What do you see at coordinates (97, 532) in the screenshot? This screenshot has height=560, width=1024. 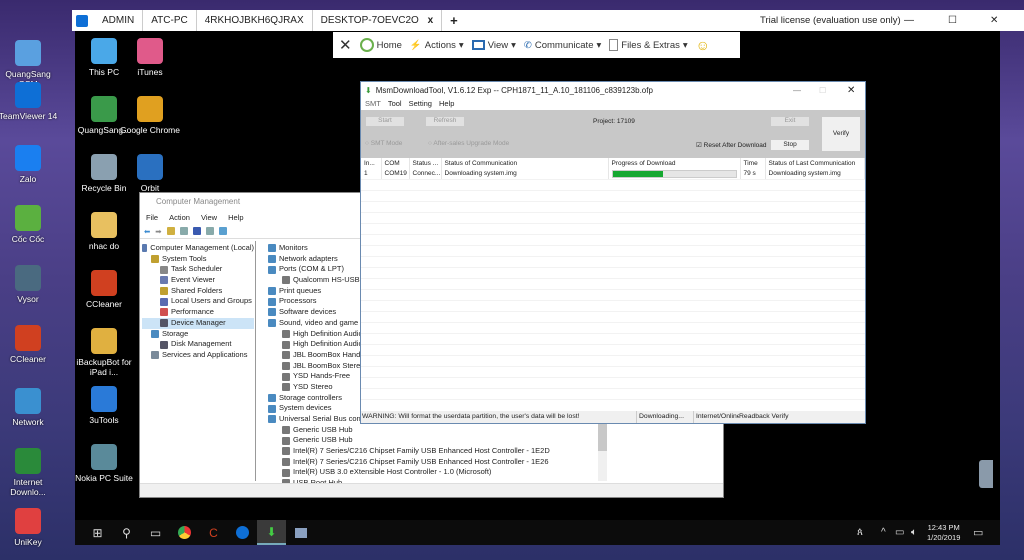 I see `start-button: ⊞` at bounding box center [97, 532].